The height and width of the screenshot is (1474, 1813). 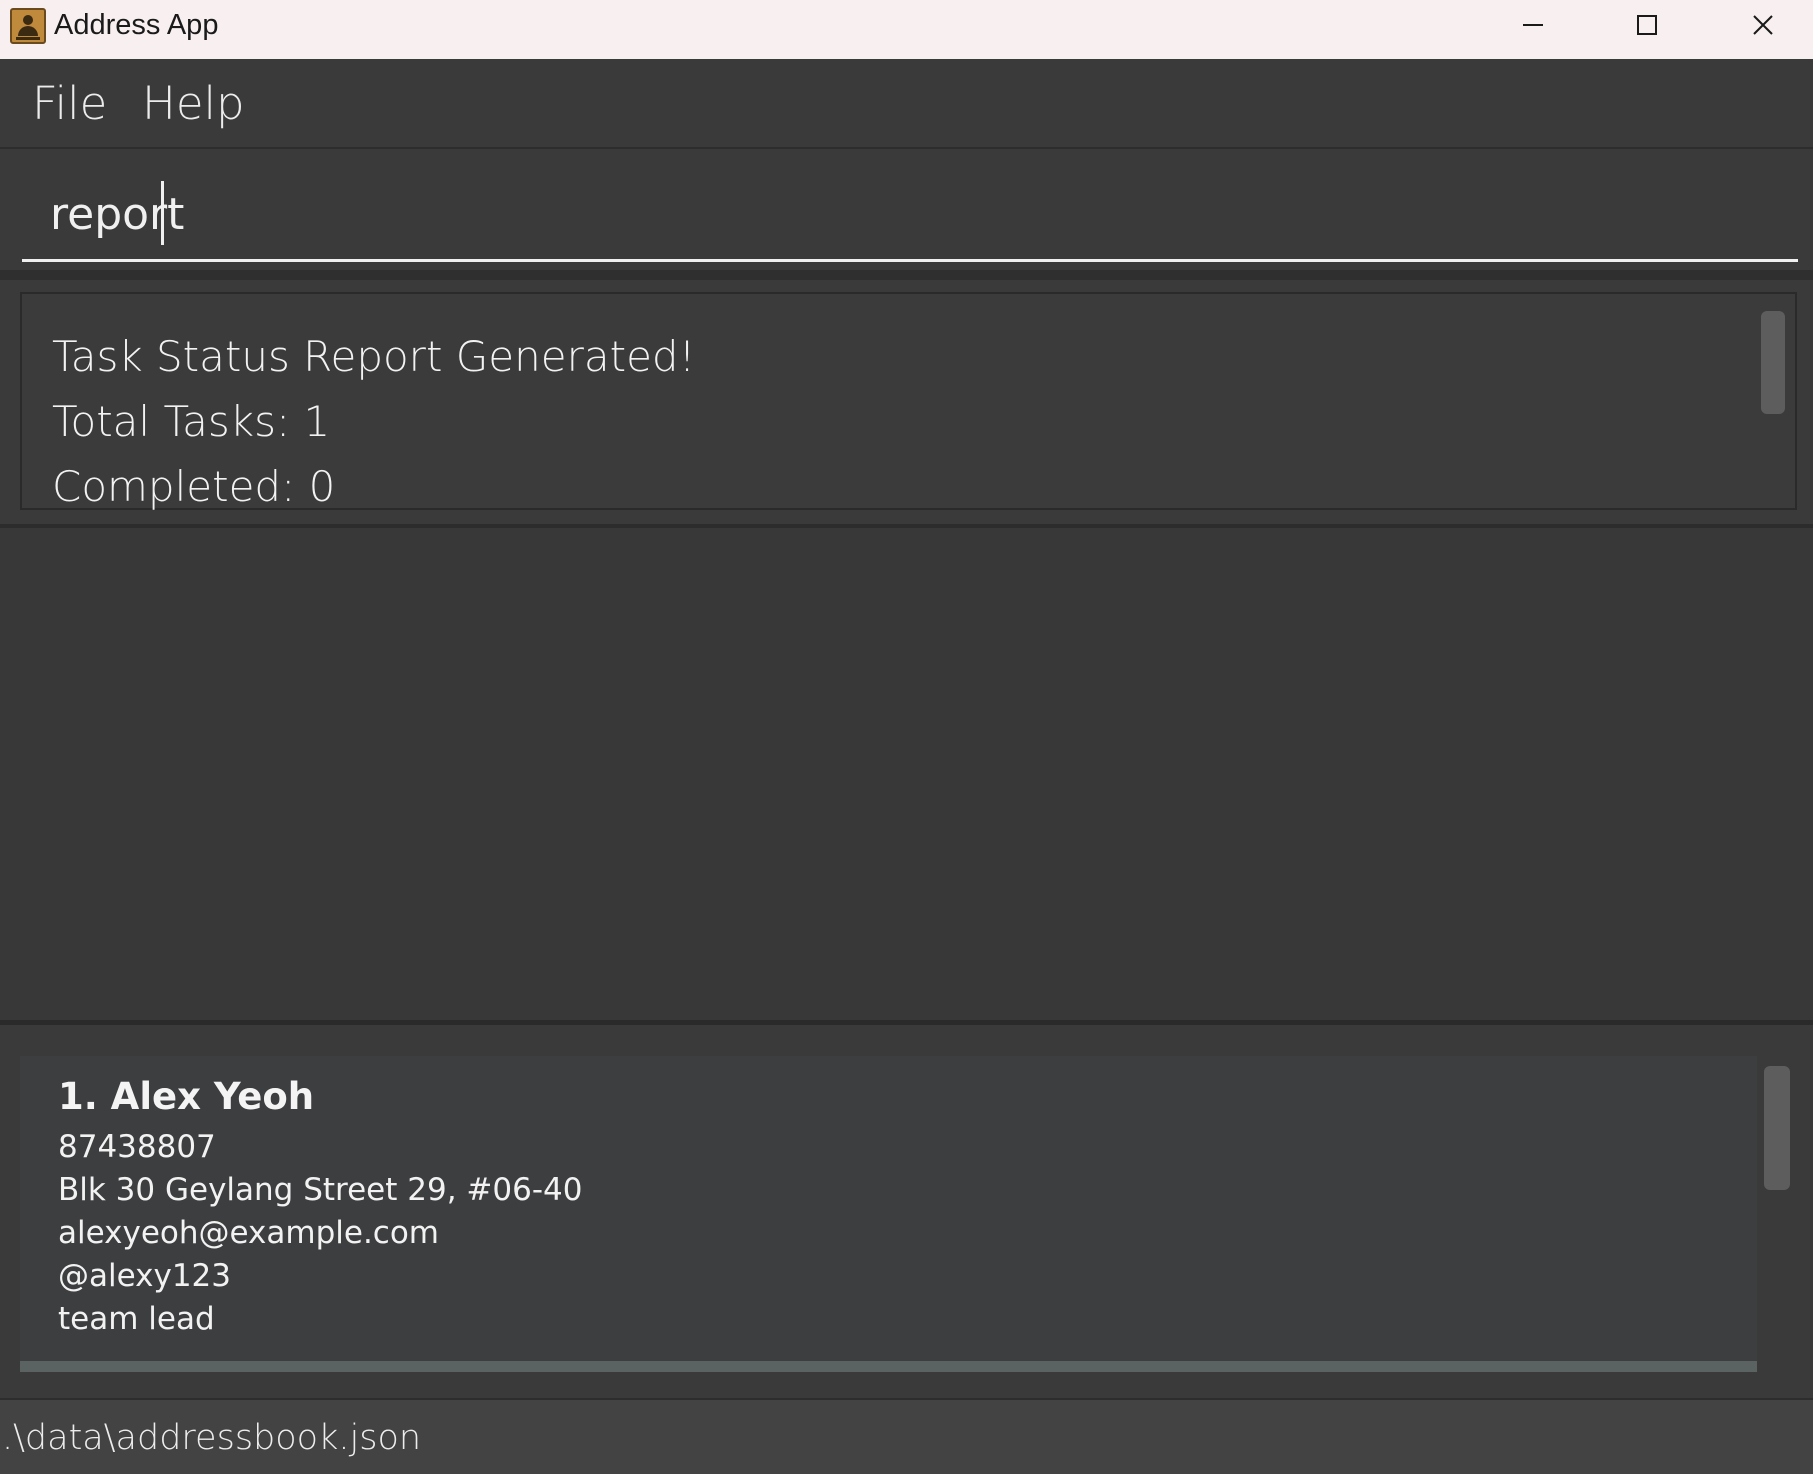 What do you see at coordinates (212, 1438) in the screenshot?
I see `save-location-path: .\data\addressbook.json` at bounding box center [212, 1438].